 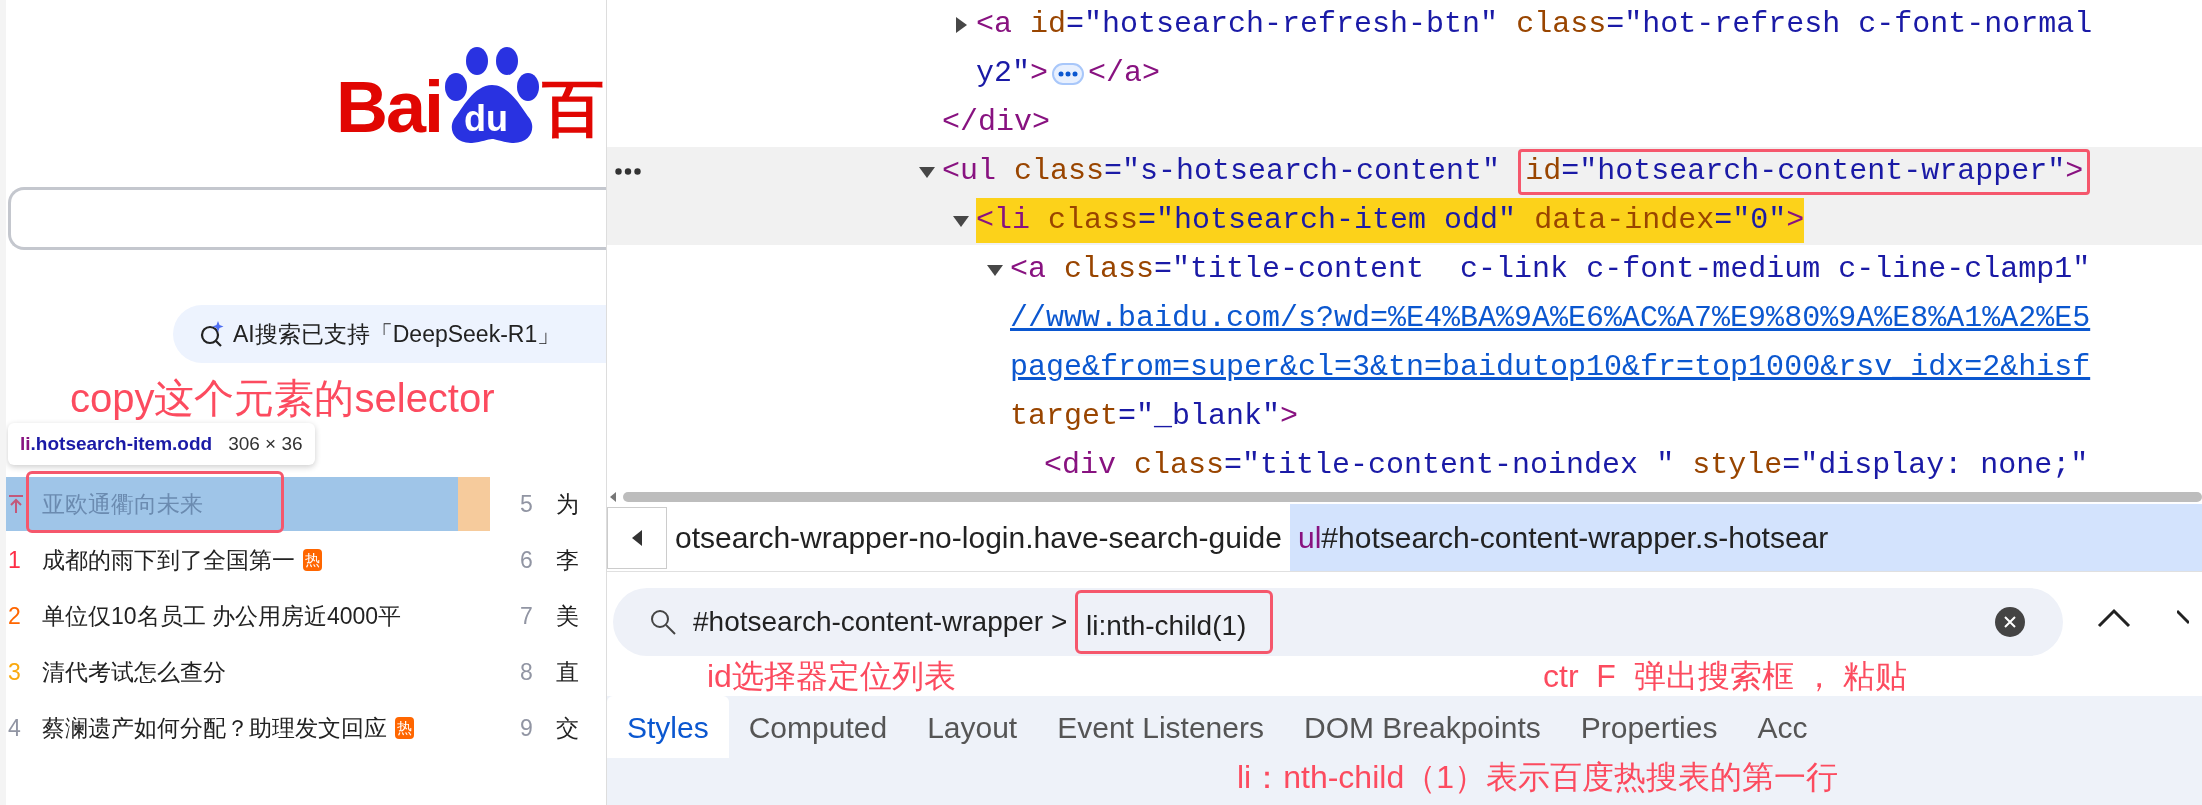 I want to click on code-text: <ul class="s-hotsearch-content", so click(x=1222, y=171).